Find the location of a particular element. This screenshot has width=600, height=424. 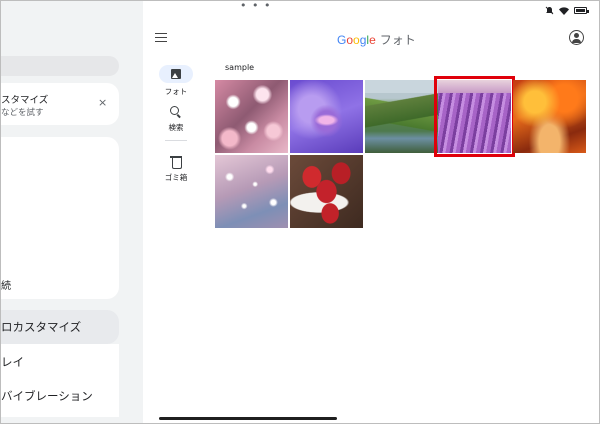

mute-icon is located at coordinates (549, 10).